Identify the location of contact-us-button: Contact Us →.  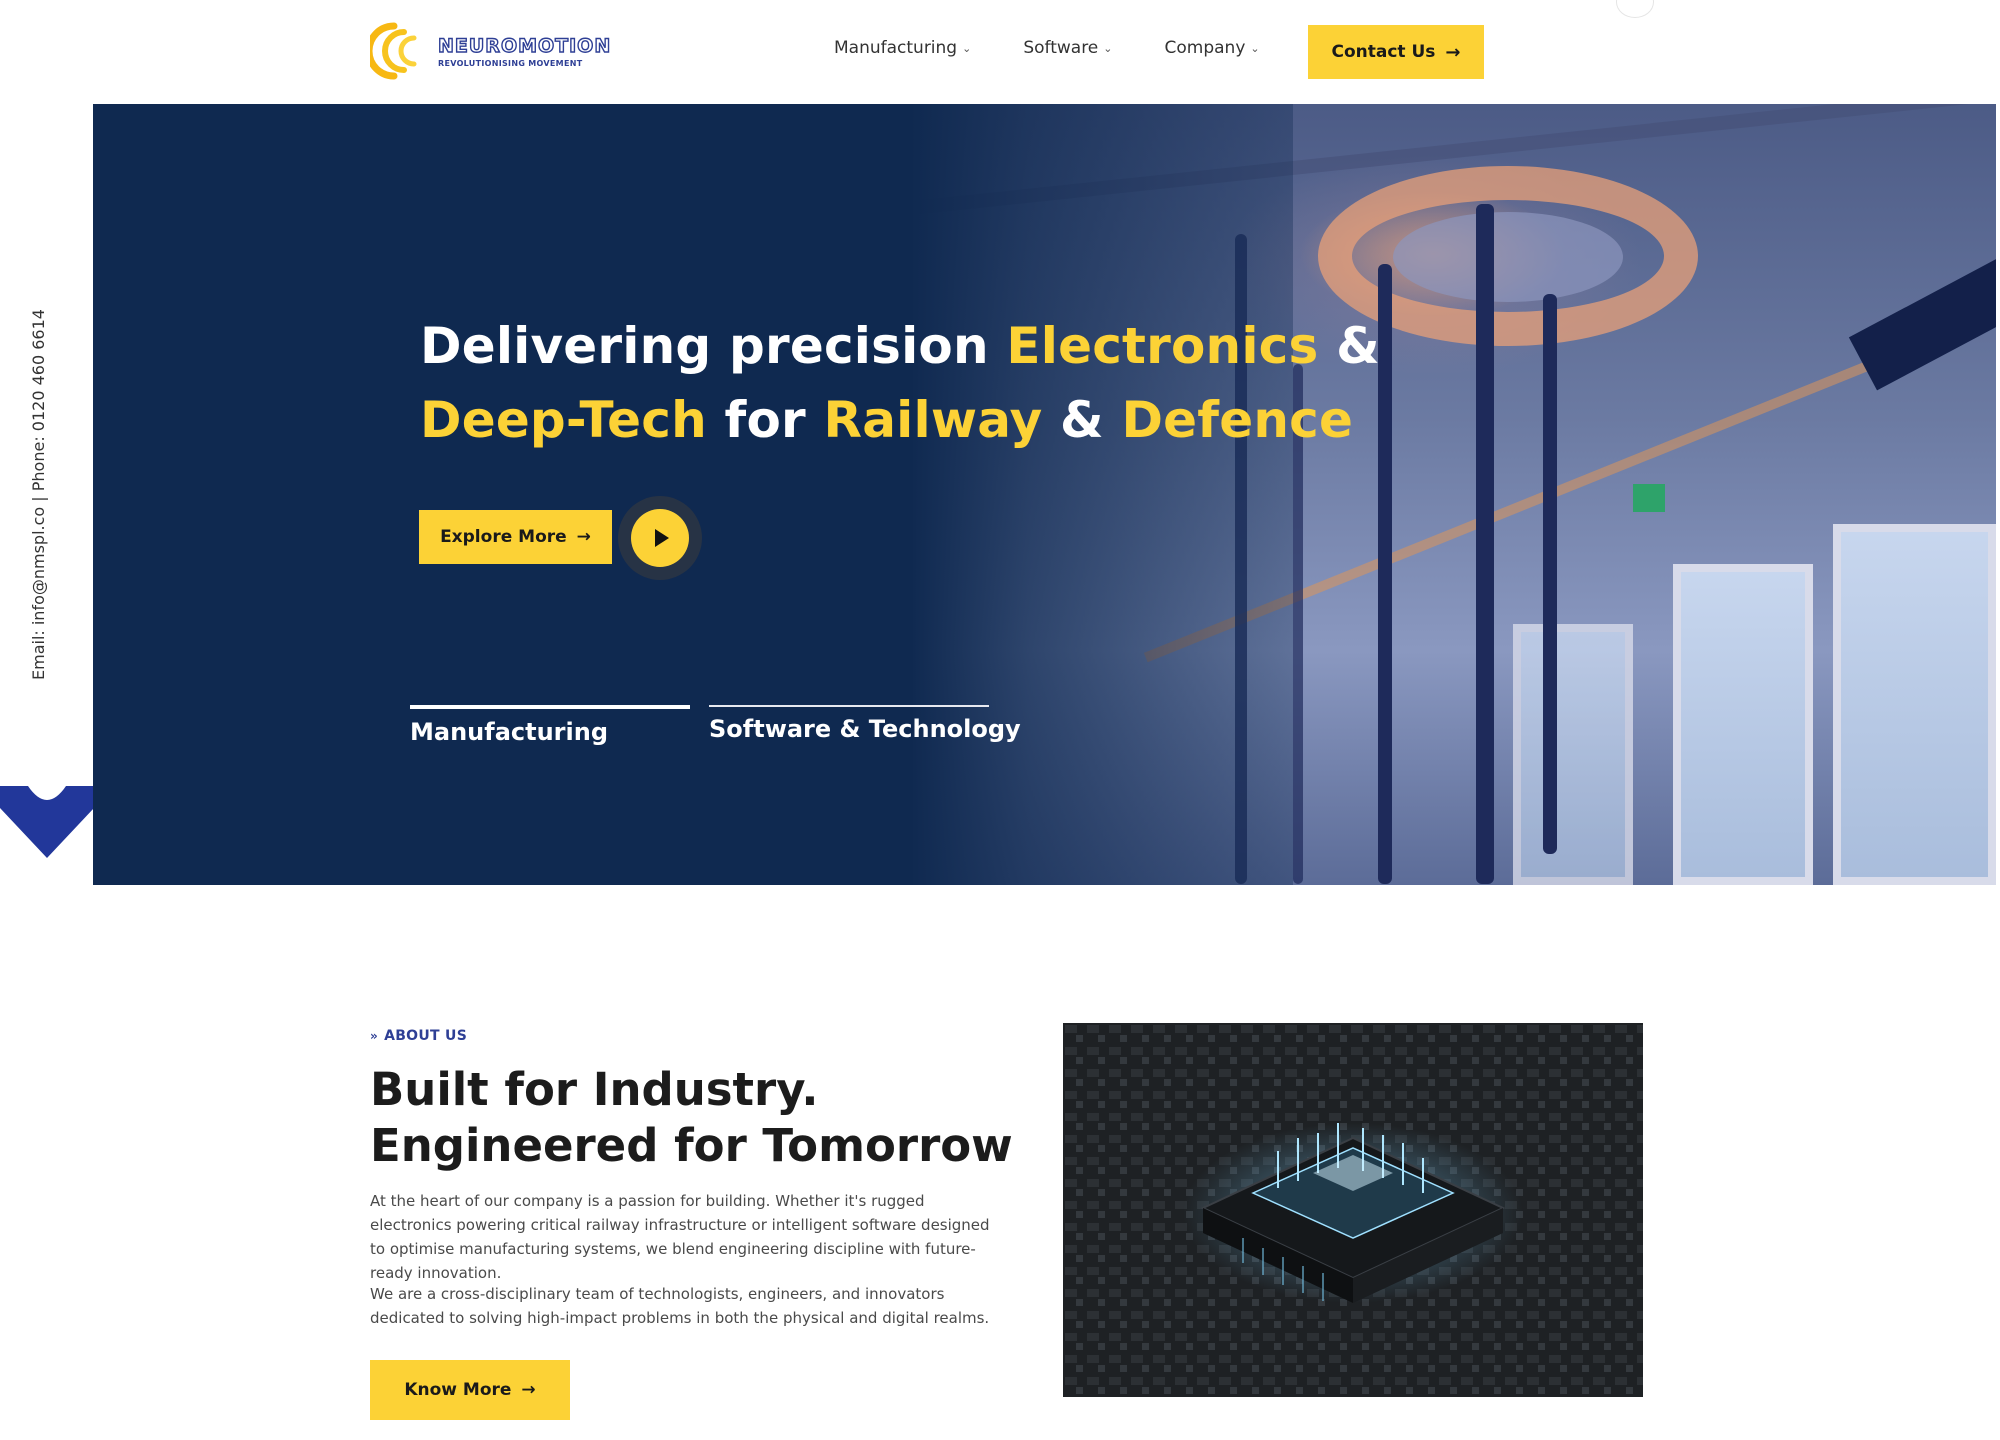
(1396, 52).